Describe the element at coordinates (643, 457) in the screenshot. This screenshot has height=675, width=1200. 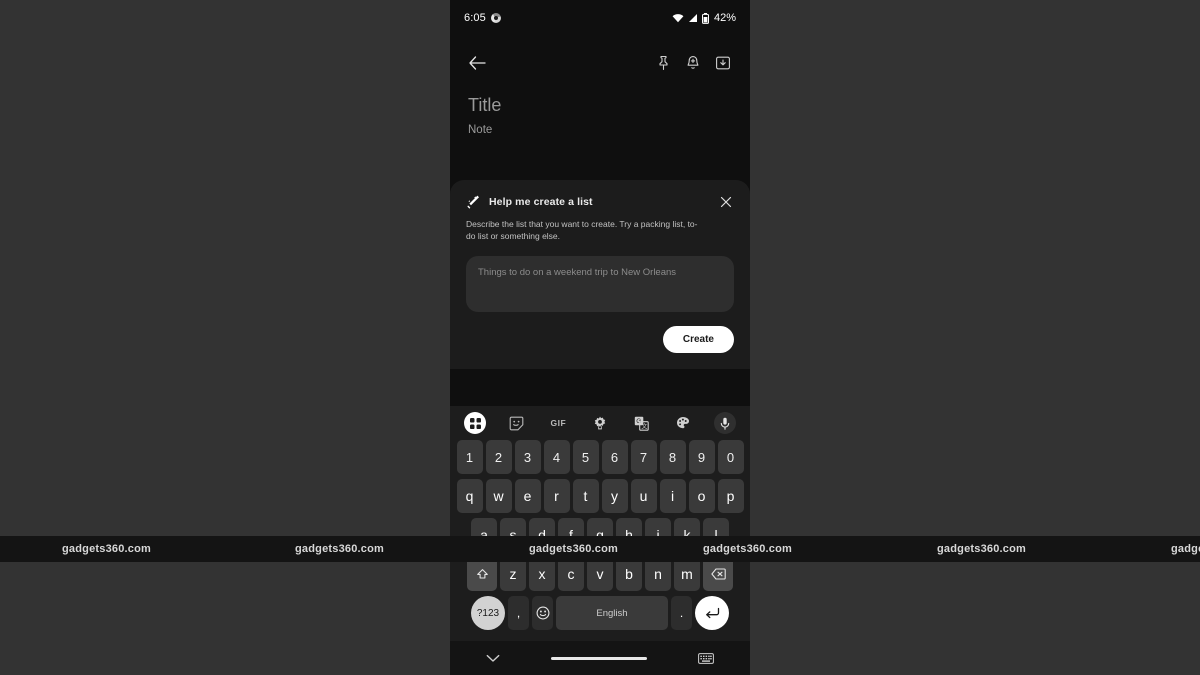
I see `key-7: 7` at that location.